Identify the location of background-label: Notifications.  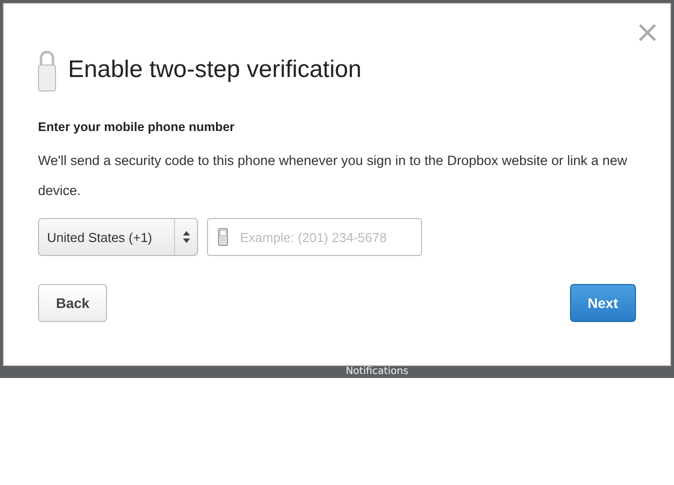
(377, 372).